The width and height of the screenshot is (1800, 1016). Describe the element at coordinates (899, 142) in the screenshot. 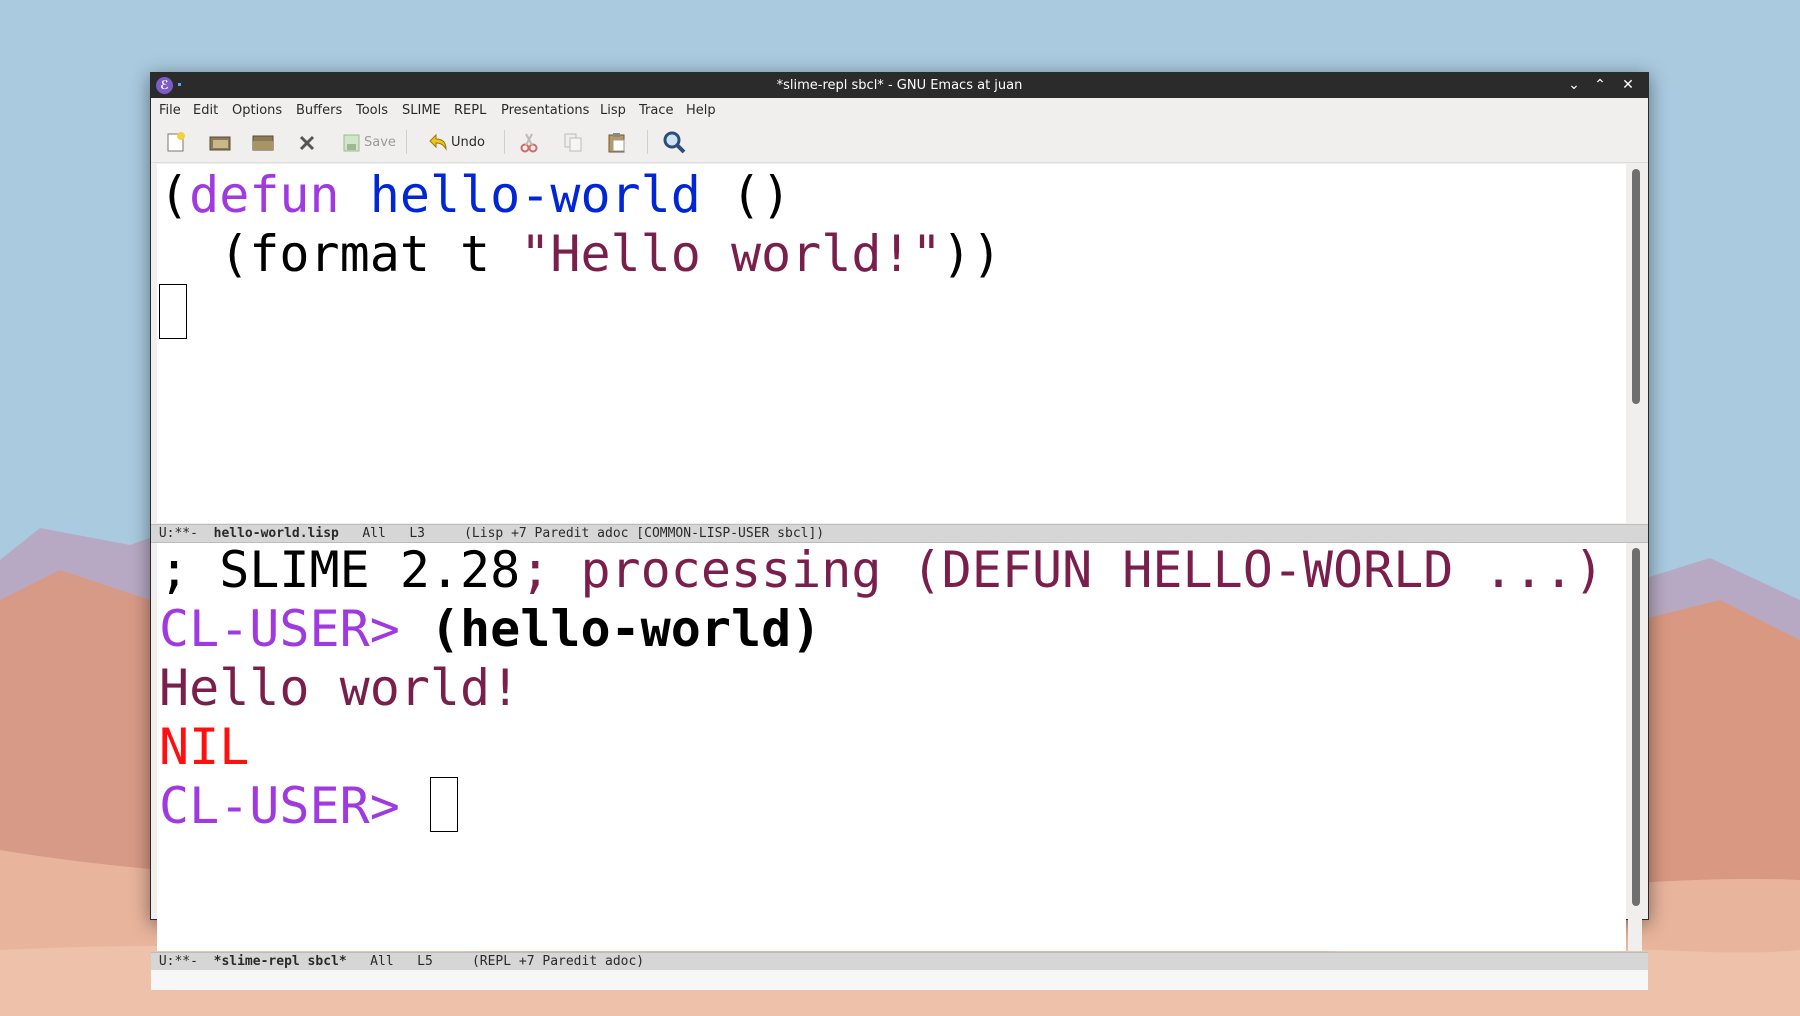

I see `tool-bar: Save Undo` at that location.